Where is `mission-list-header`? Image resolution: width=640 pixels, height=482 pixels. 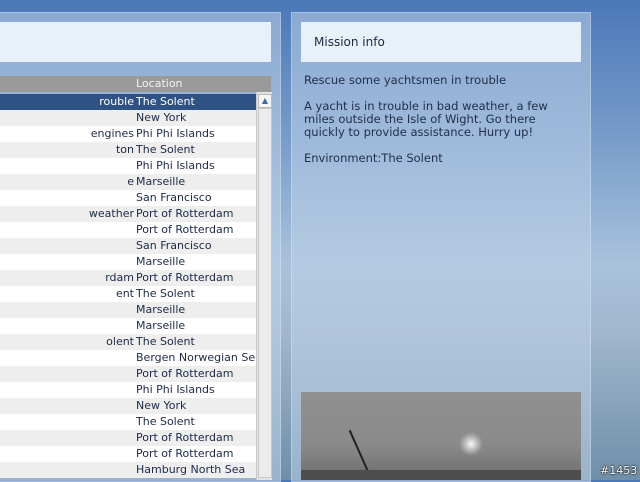 mission-list-header is located at coordinates (135, 42).